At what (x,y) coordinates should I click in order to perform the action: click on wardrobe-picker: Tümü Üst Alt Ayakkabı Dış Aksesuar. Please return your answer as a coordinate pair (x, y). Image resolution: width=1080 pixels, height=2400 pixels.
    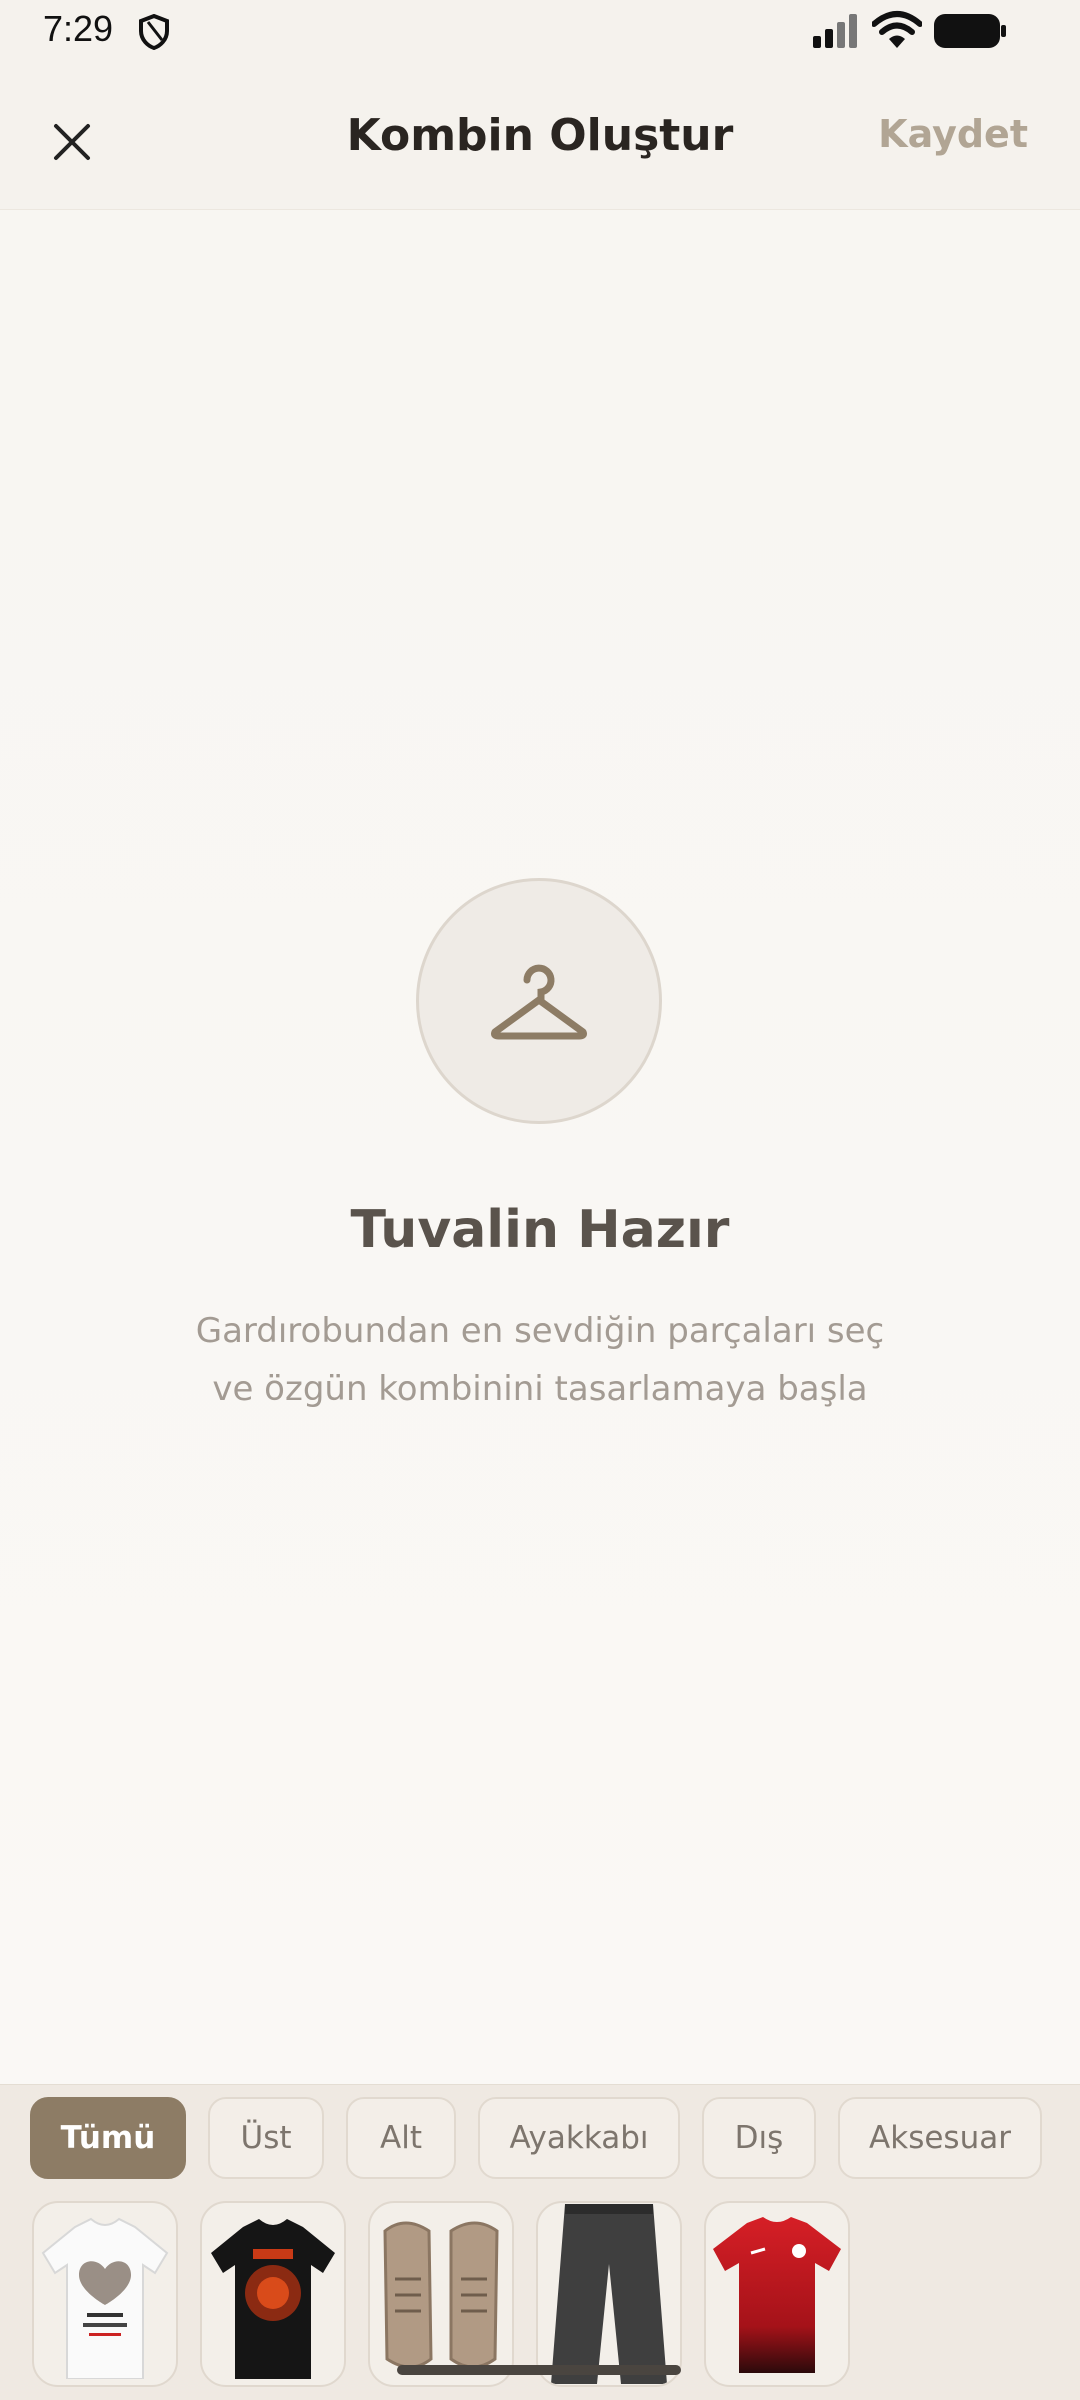
    Looking at the image, I should click on (540, 2242).